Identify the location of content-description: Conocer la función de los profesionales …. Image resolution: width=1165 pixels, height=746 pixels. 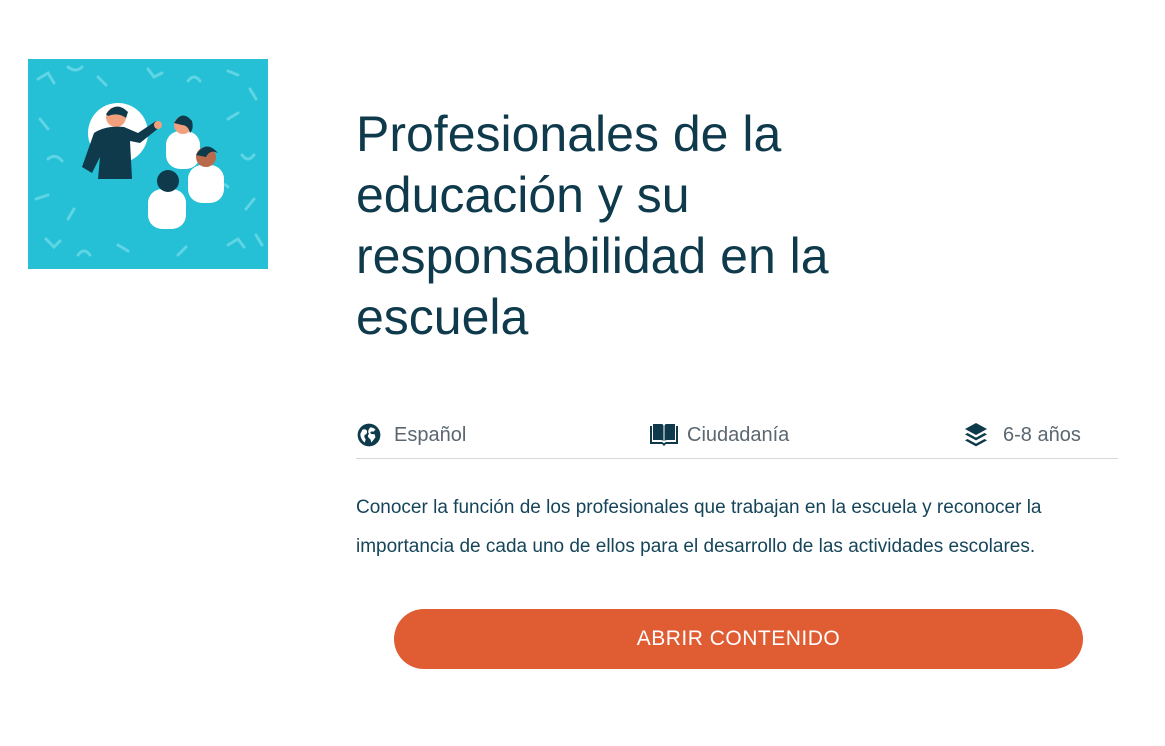
(699, 527).